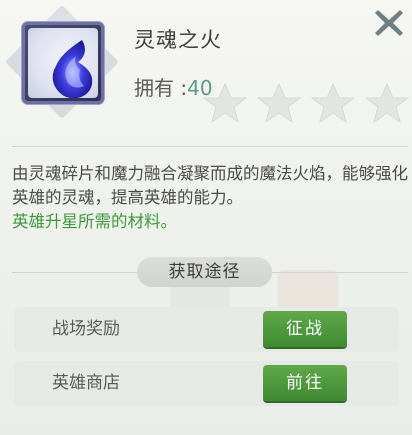  I want to click on owned-count: 拥有 :40, so click(173, 86).